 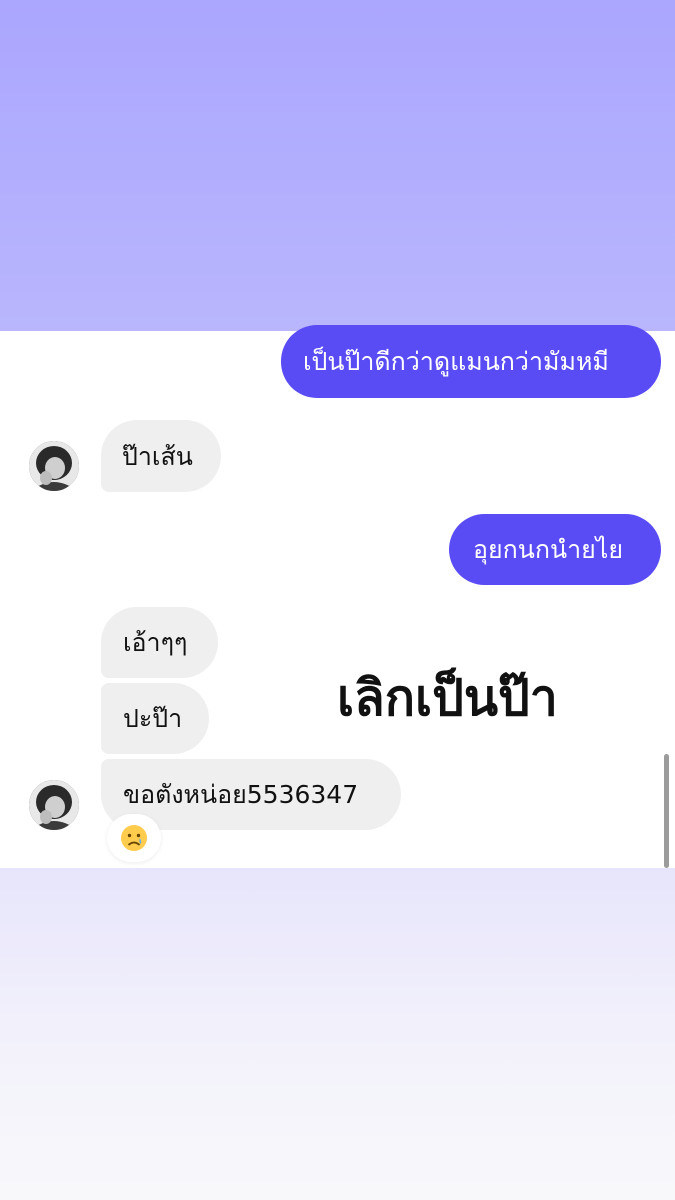 I want to click on message-text: อุยกนกนำยไย, so click(x=548, y=549).